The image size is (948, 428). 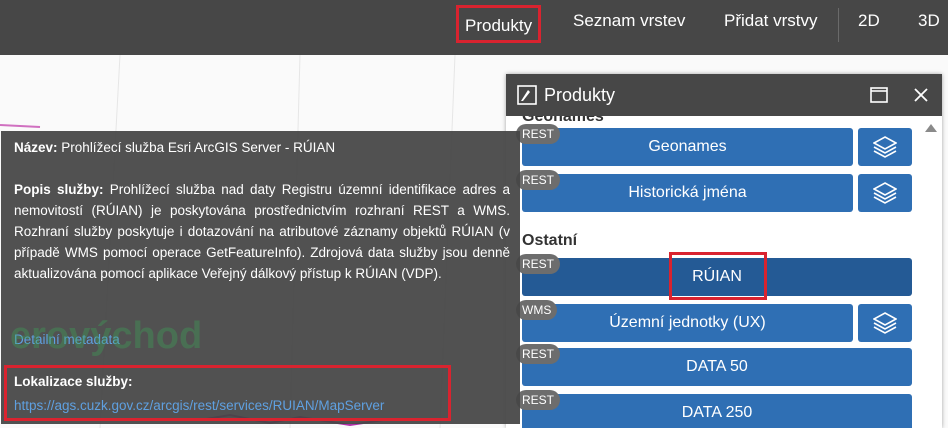 What do you see at coordinates (262, 339) in the screenshot?
I see `metadata-link: Detailní metadata` at bounding box center [262, 339].